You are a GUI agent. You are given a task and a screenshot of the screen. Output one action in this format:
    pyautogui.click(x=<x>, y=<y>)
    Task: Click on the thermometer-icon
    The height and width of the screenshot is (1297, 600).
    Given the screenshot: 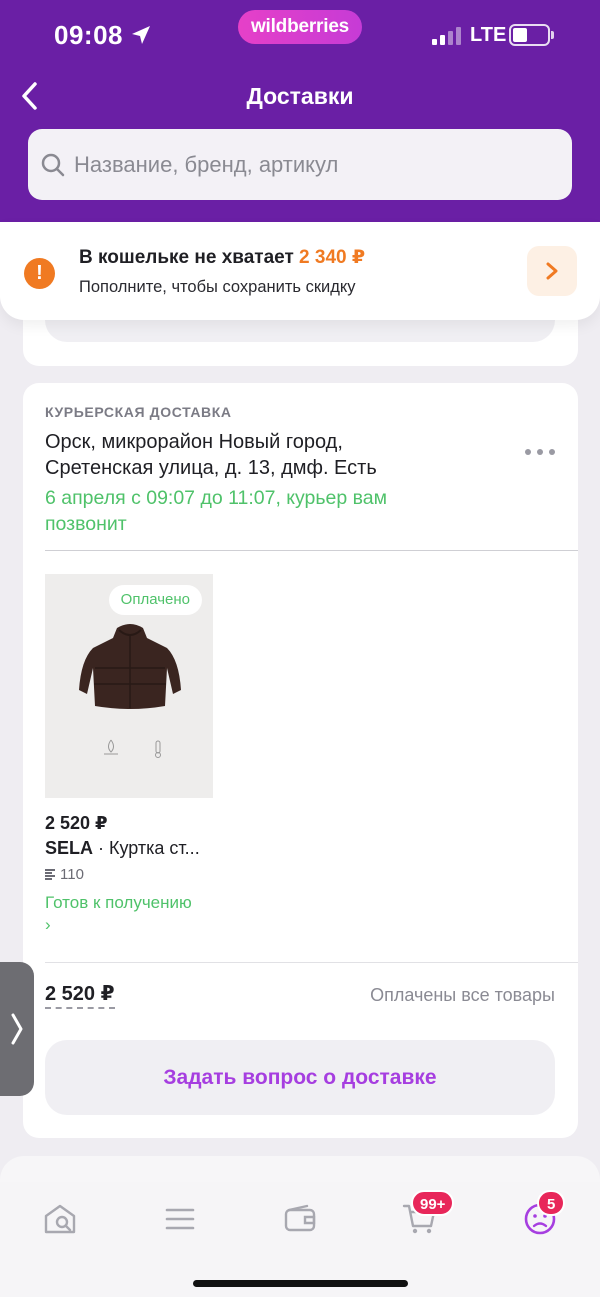 What is the action you would take?
    pyautogui.click(x=158, y=749)
    